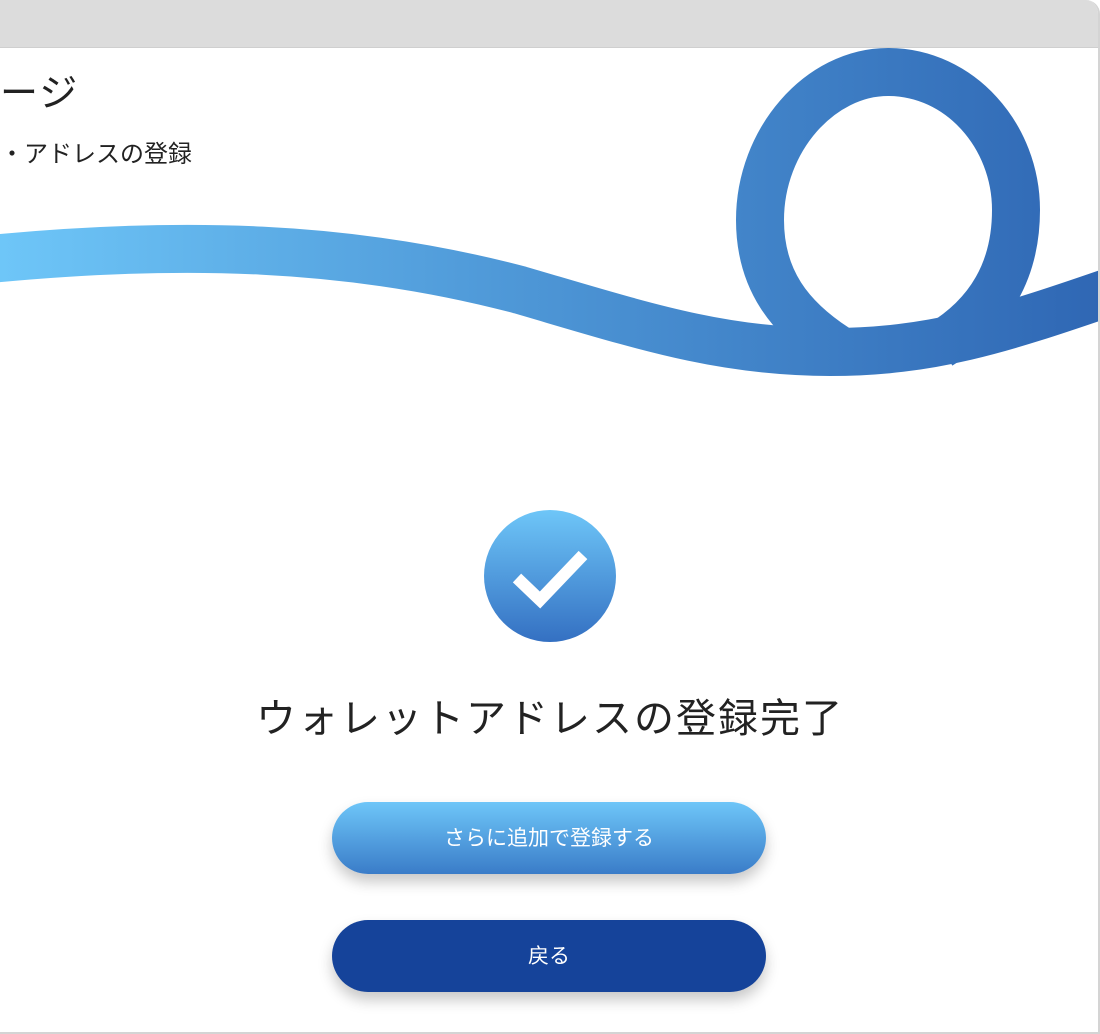 The height and width of the screenshot is (1034, 1100). What do you see at coordinates (96, 154) in the screenshot?
I see `page-subtitle: ・アドレスの登録` at bounding box center [96, 154].